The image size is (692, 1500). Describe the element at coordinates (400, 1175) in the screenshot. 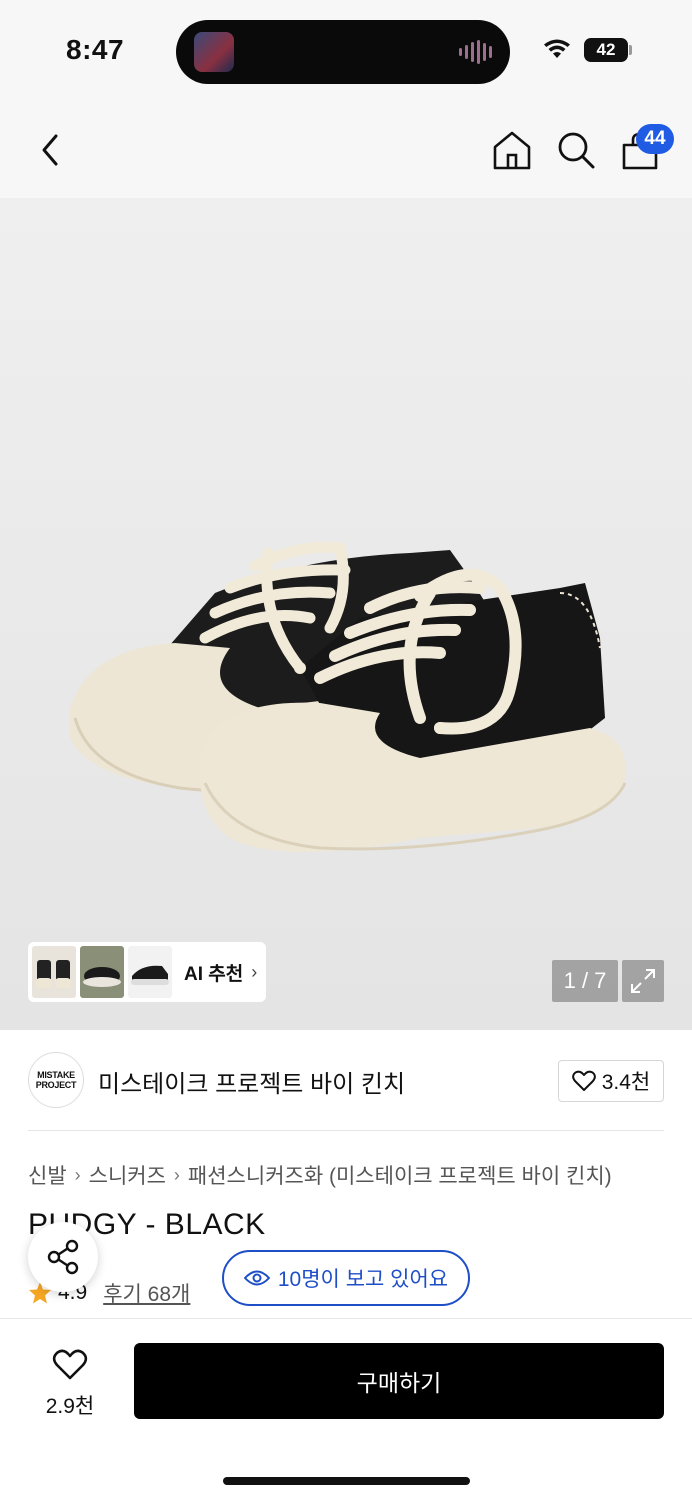

I see `breadcrumb-item: 패션스니커즈화 (미스테이크 프로젝트 바이 킨치)` at that location.